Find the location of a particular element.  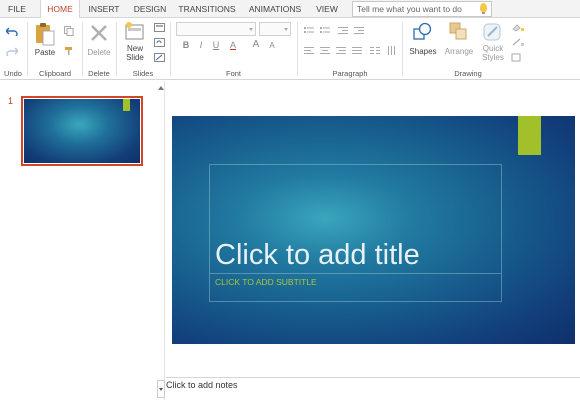

title-placeholder: Click to add title is located at coordinates (355, 219).